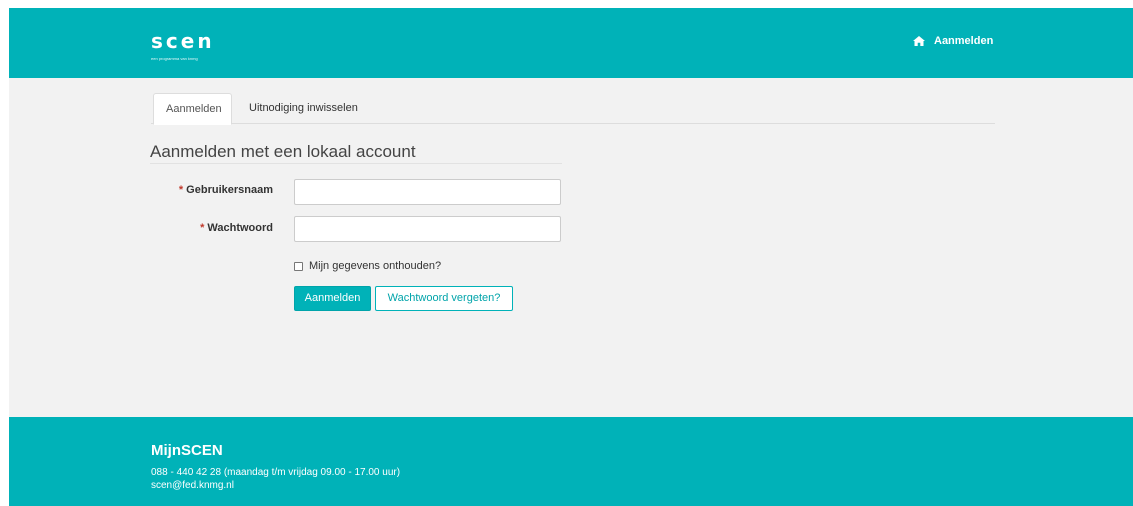 The width and height of the screenshot is (1133, 506). I want to click on remember-me-option: Mijn gegevens onthouden?, so click(367, 266).